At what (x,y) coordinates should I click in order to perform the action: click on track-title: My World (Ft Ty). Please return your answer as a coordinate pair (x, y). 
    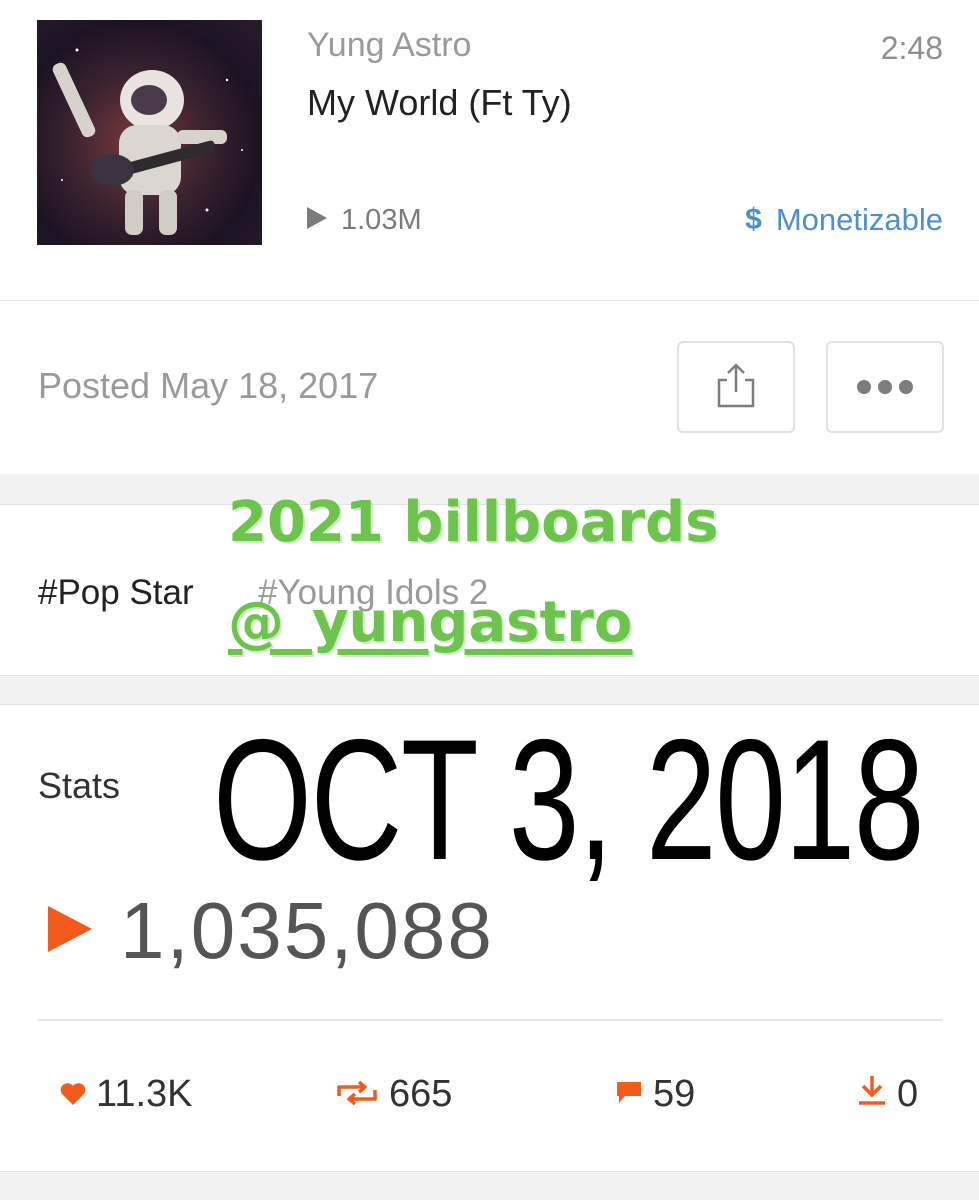
    Looking at the image, I should click on (439, 103).